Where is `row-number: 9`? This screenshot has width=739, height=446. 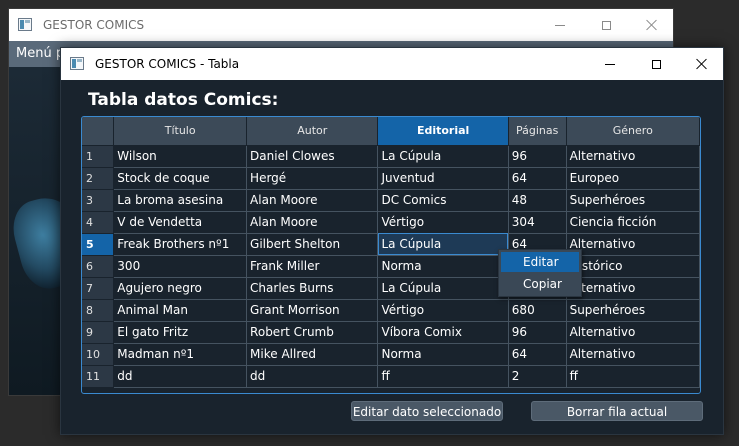
row-number: 9 is located at coordinates (98, 332).